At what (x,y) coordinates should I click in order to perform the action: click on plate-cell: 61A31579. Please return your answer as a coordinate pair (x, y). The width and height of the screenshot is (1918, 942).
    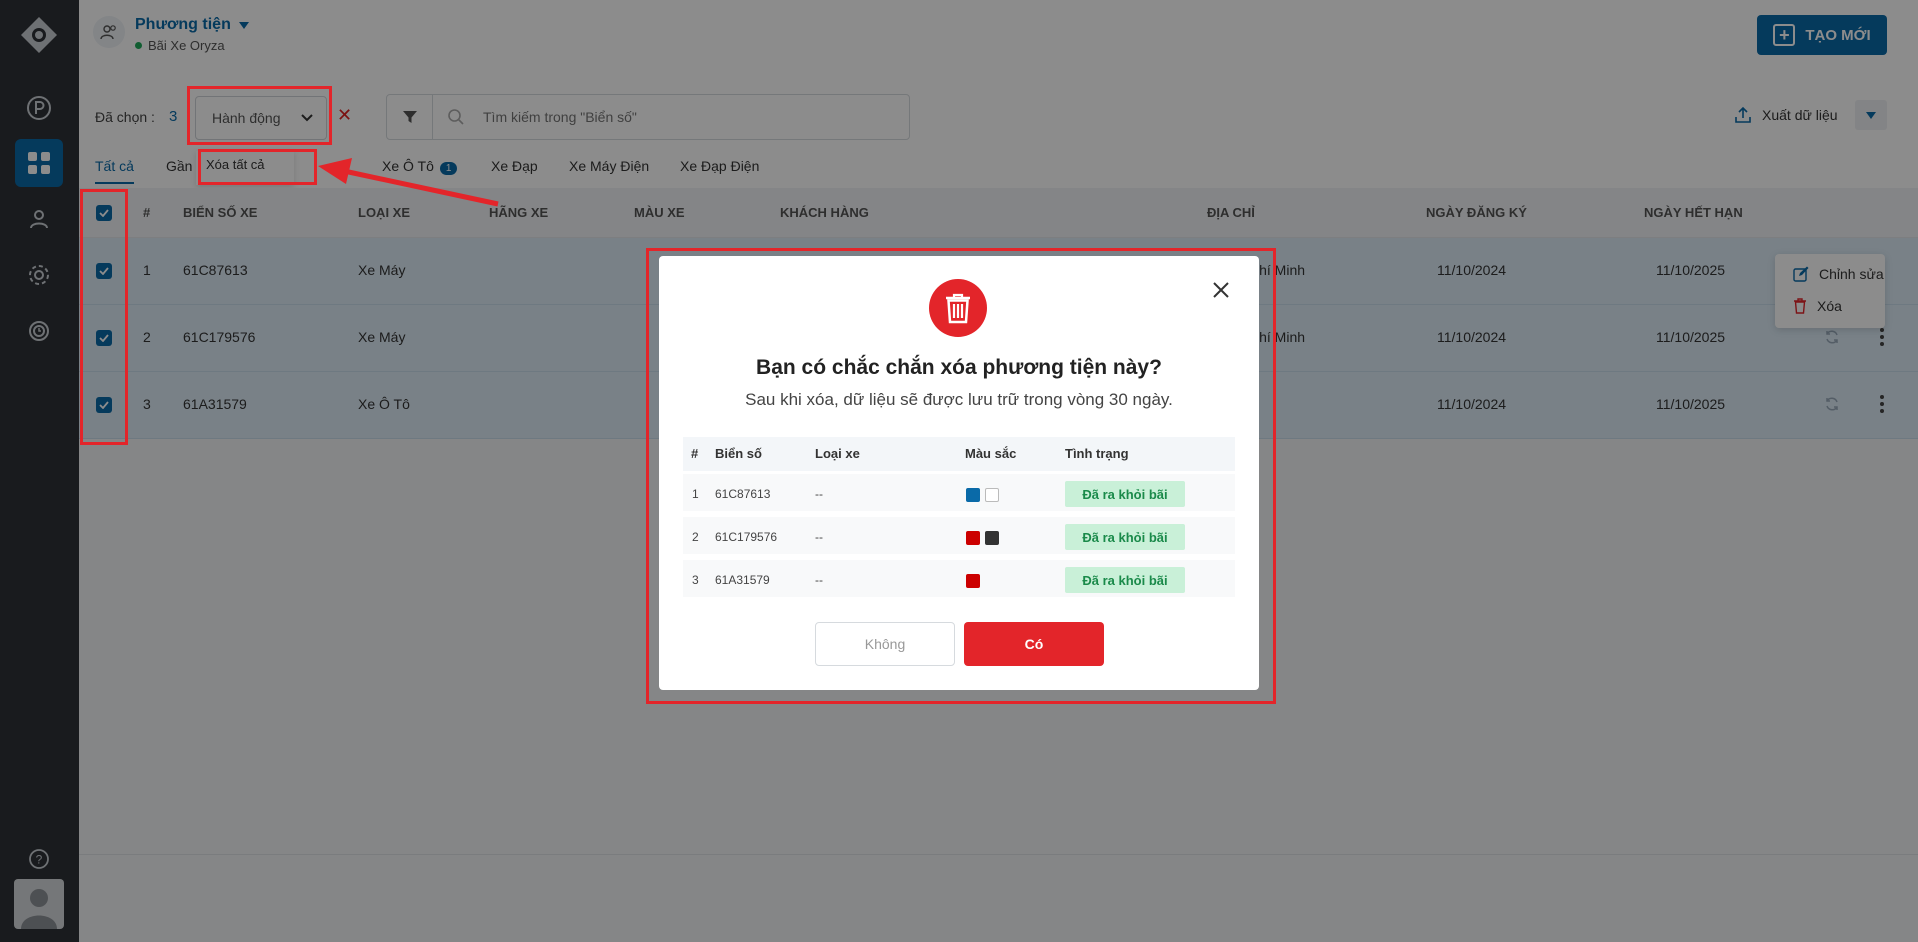
    Looking at the image, I should click on (742, 580).